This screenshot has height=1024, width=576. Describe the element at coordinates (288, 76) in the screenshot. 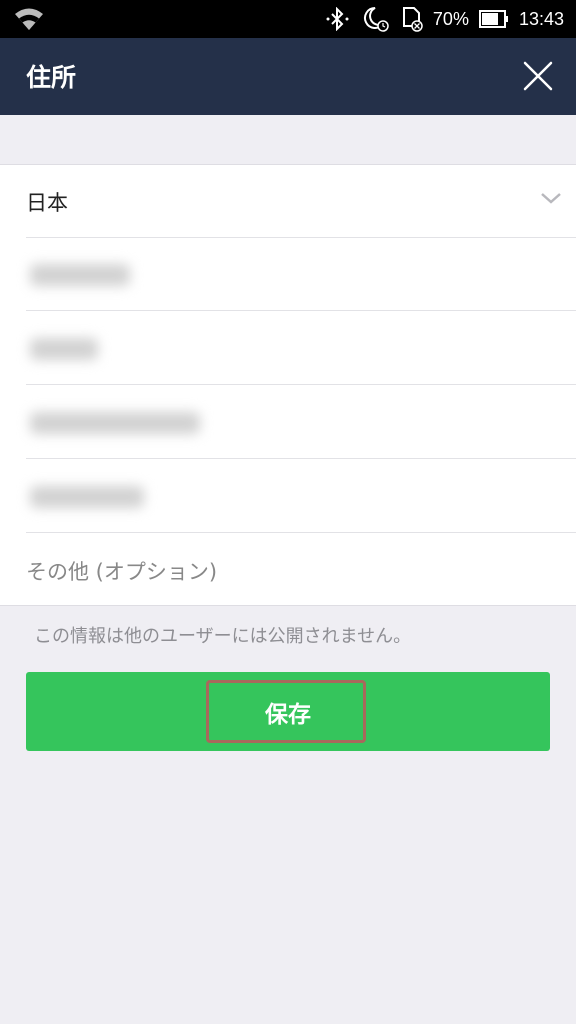

I see `app-header: 住所` at that location.